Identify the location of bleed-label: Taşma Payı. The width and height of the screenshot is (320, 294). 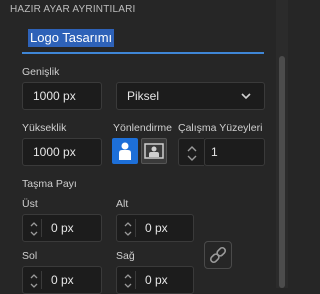
(49, 184).